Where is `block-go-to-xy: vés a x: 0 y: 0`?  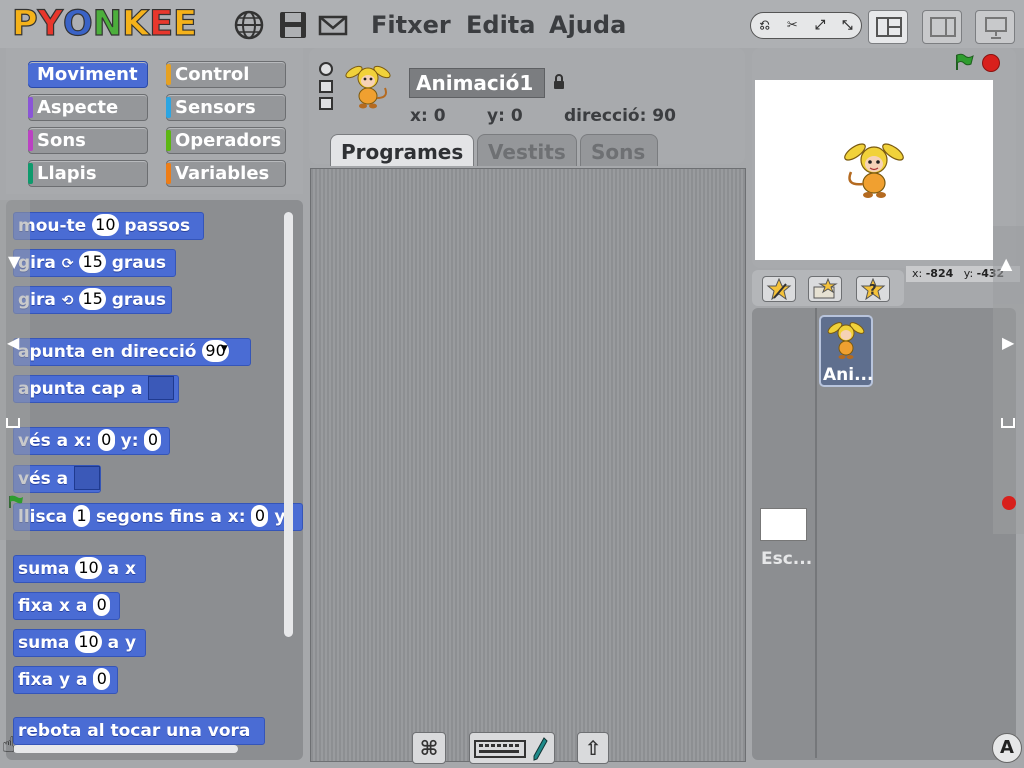
block-go-to-xy: vés a x: 0 y: 0 is located at coordinates (91, 441).